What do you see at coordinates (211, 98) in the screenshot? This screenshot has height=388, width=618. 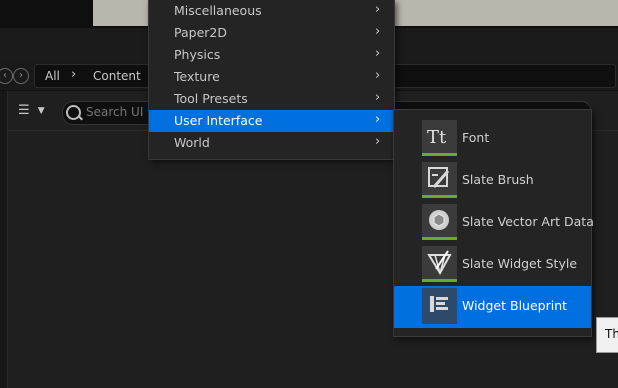 I see `menu-item-label: Tool Presets` at bounding box center [211, 98].